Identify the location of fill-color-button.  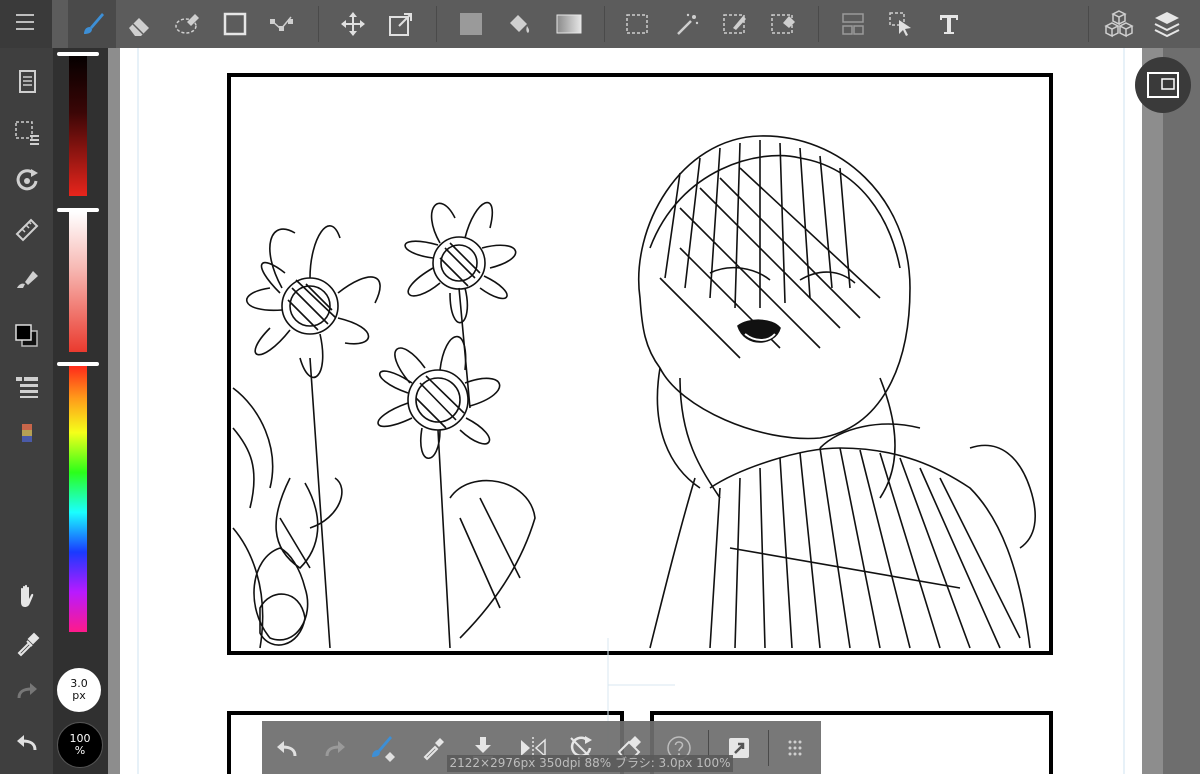
(471, 24).